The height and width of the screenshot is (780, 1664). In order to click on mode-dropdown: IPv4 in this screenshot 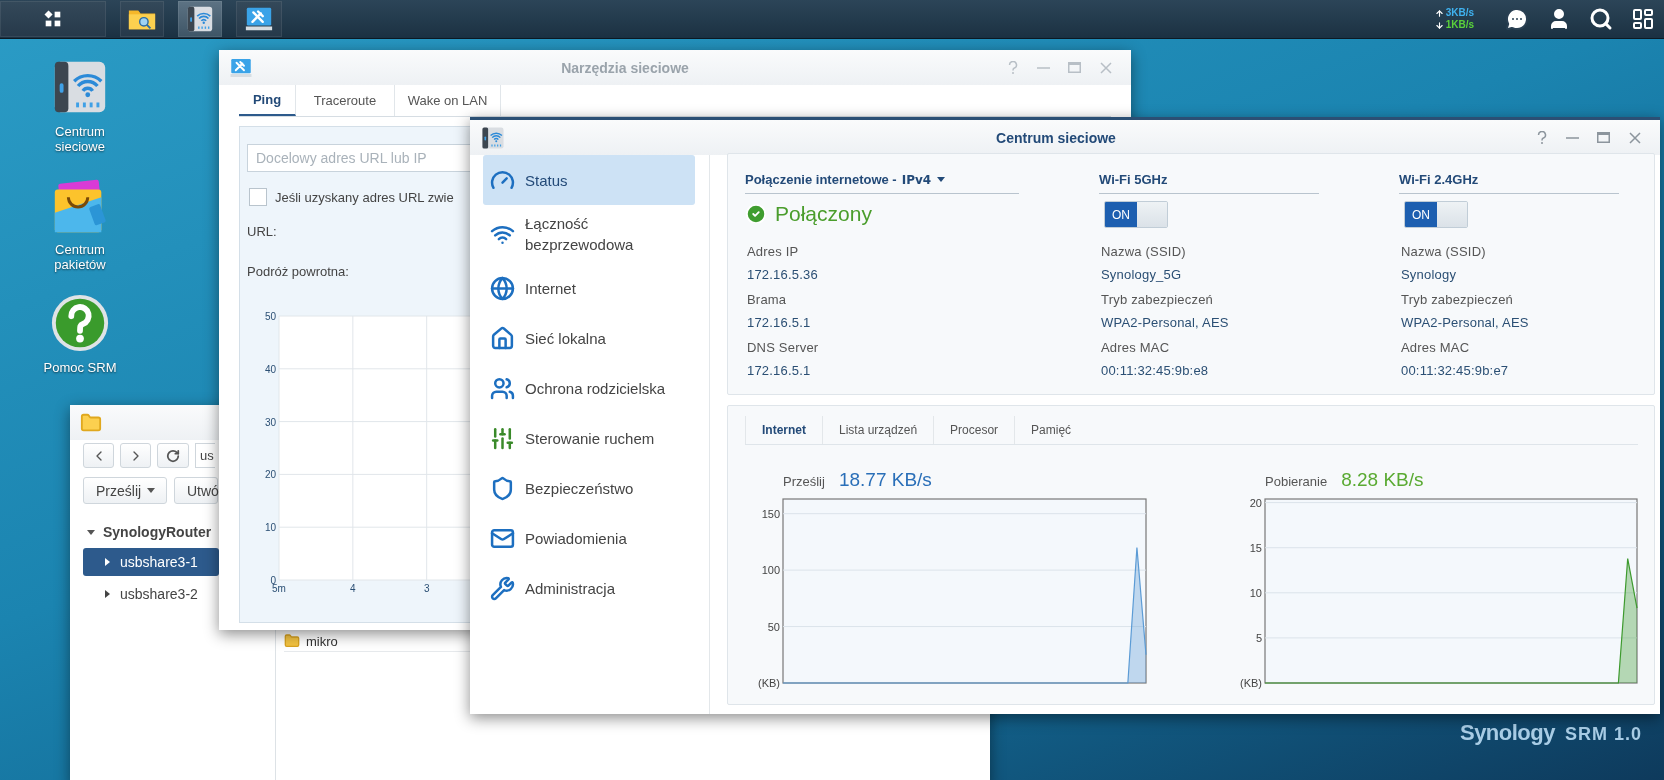, I will do `click(923, 179)`.